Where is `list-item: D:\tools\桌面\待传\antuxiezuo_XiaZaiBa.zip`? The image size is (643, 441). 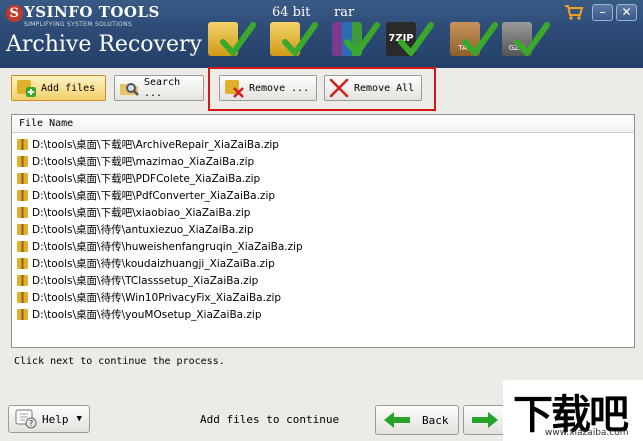 list-item: D:\tools\桌面\待传\antuxiezuo_XiaZaiBa.zip is located at coordinates (323, 229).